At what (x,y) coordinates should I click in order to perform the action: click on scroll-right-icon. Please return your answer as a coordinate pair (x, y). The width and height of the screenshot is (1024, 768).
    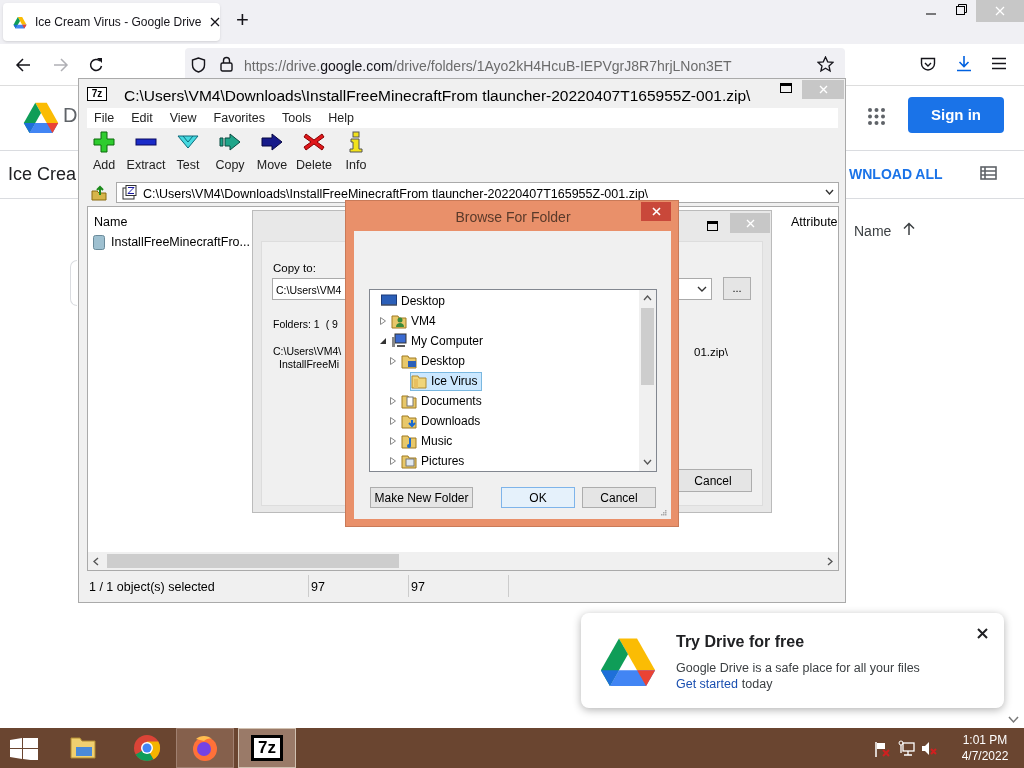
    Looking at the image, I should click on (830, 561).